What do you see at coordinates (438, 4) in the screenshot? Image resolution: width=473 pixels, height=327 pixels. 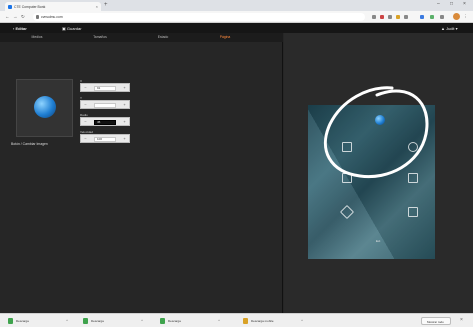 I see `minimize-icon: –` at bounding box center [438, 4].